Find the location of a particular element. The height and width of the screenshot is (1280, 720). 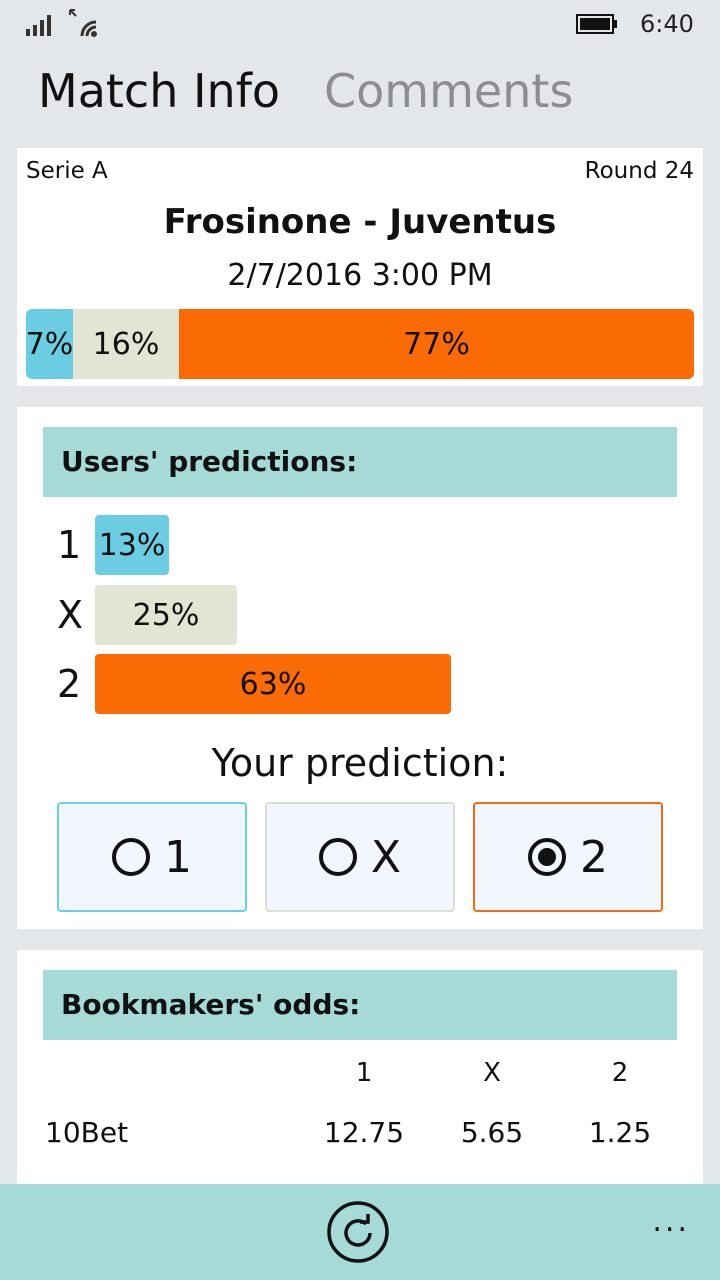

prediction-label: 1 is located at coordinates (69, 545).